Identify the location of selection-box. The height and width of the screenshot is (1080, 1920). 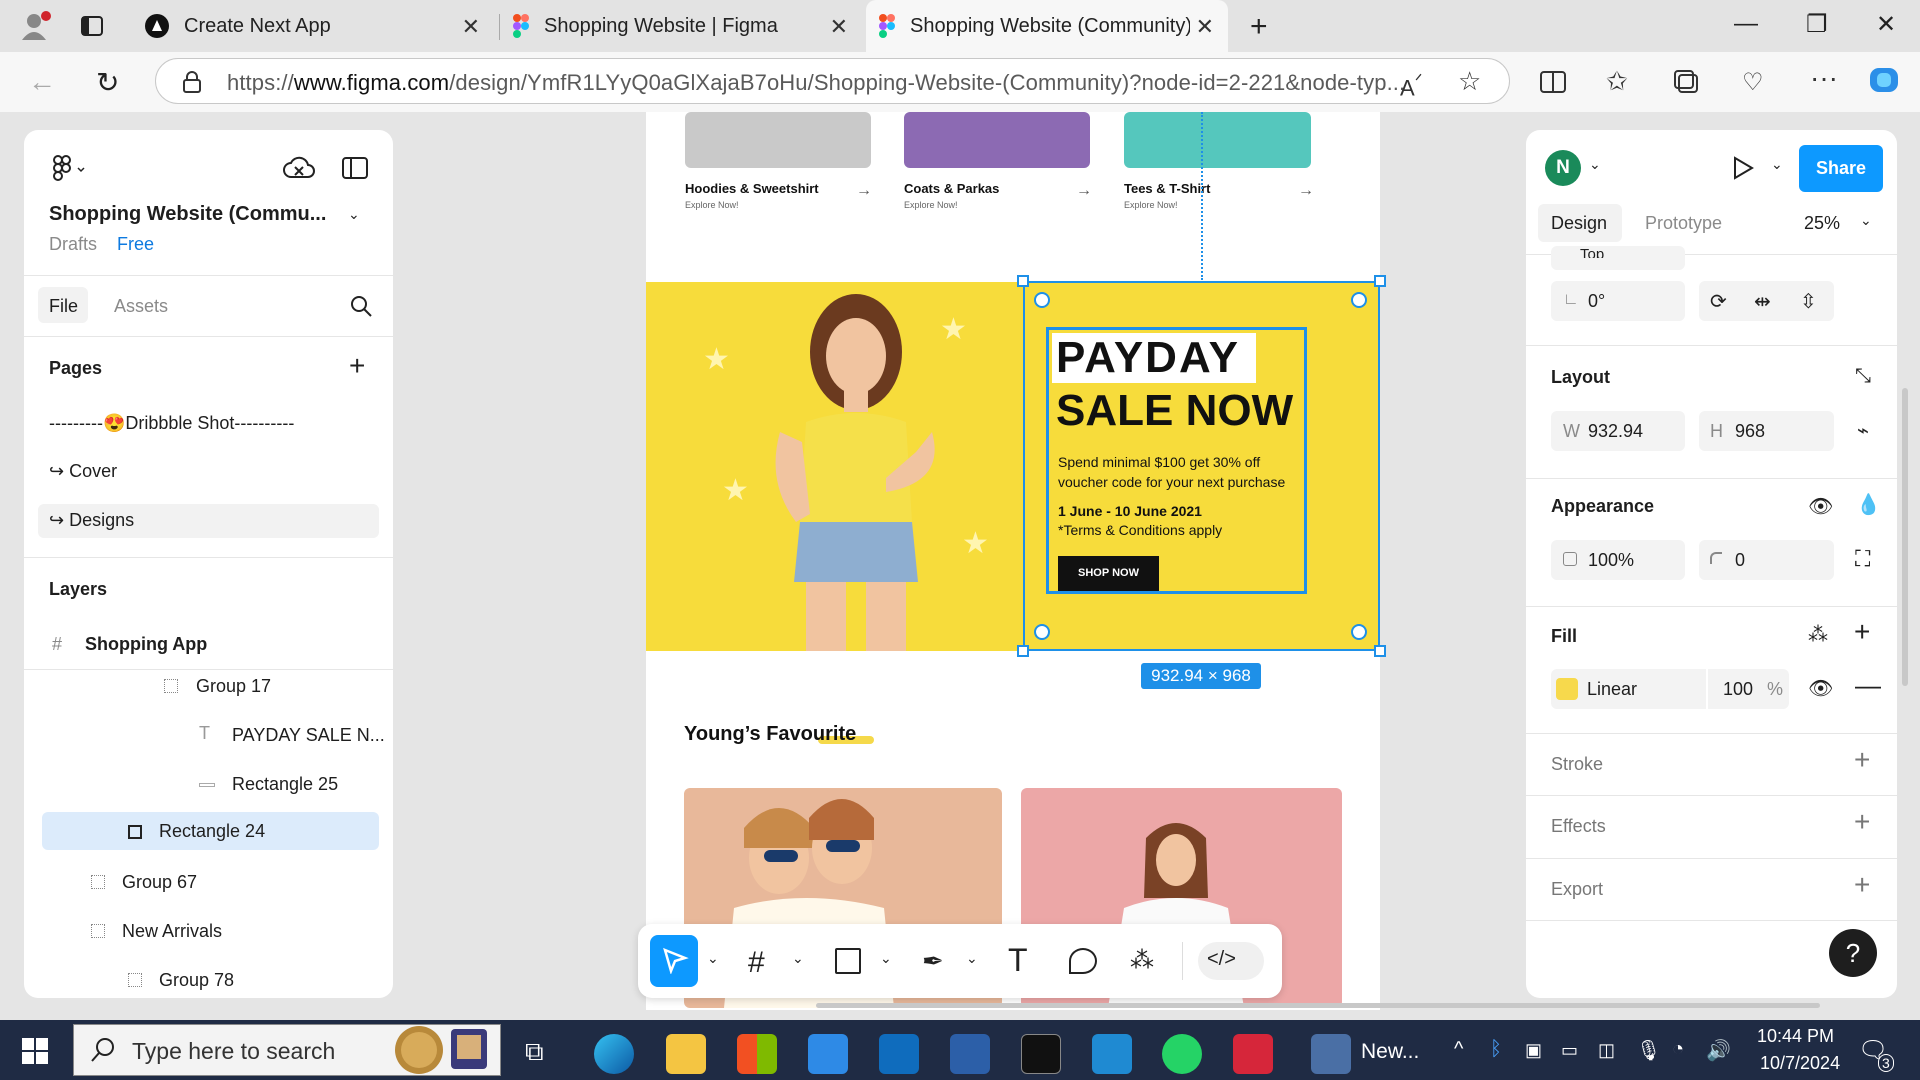
(1201, 466).